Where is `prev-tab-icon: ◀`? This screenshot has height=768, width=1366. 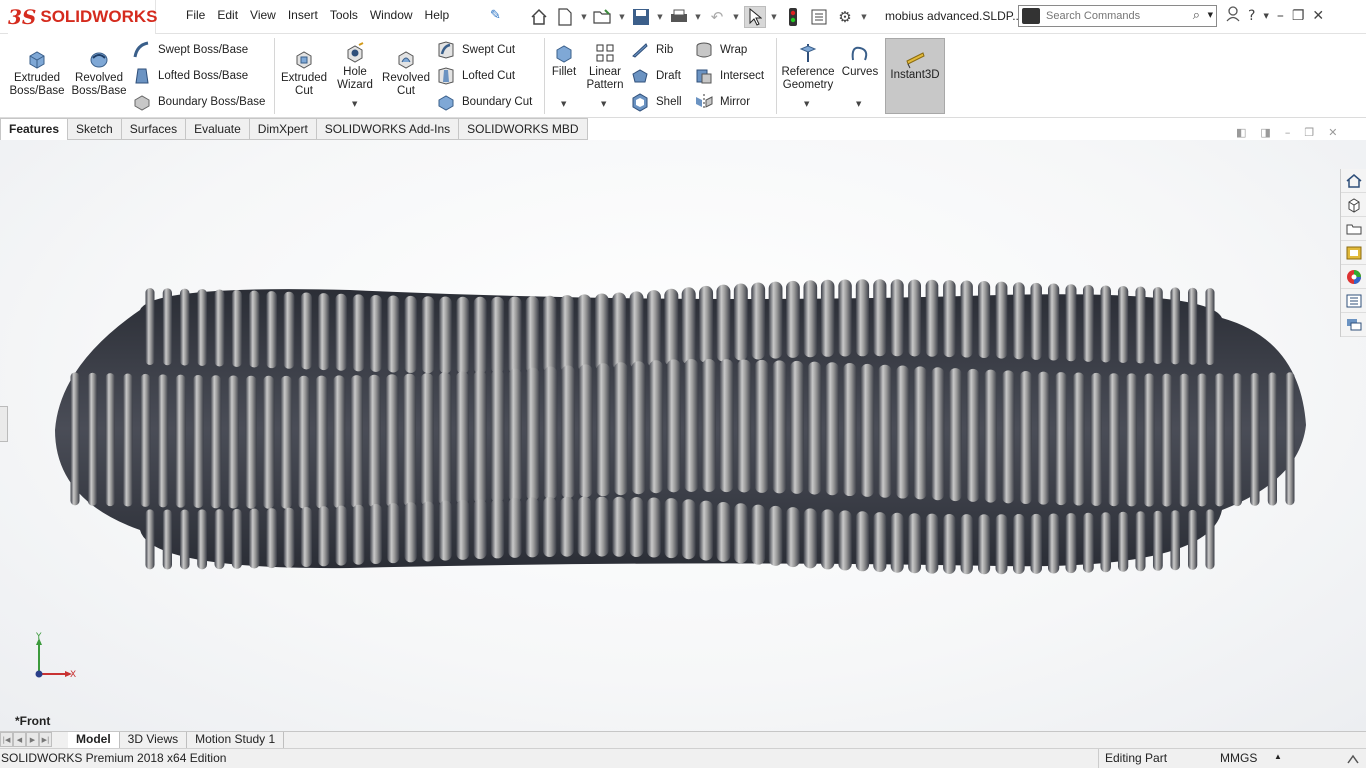
prev-tab-icon: ◀ is located at coordinates (19, 739).